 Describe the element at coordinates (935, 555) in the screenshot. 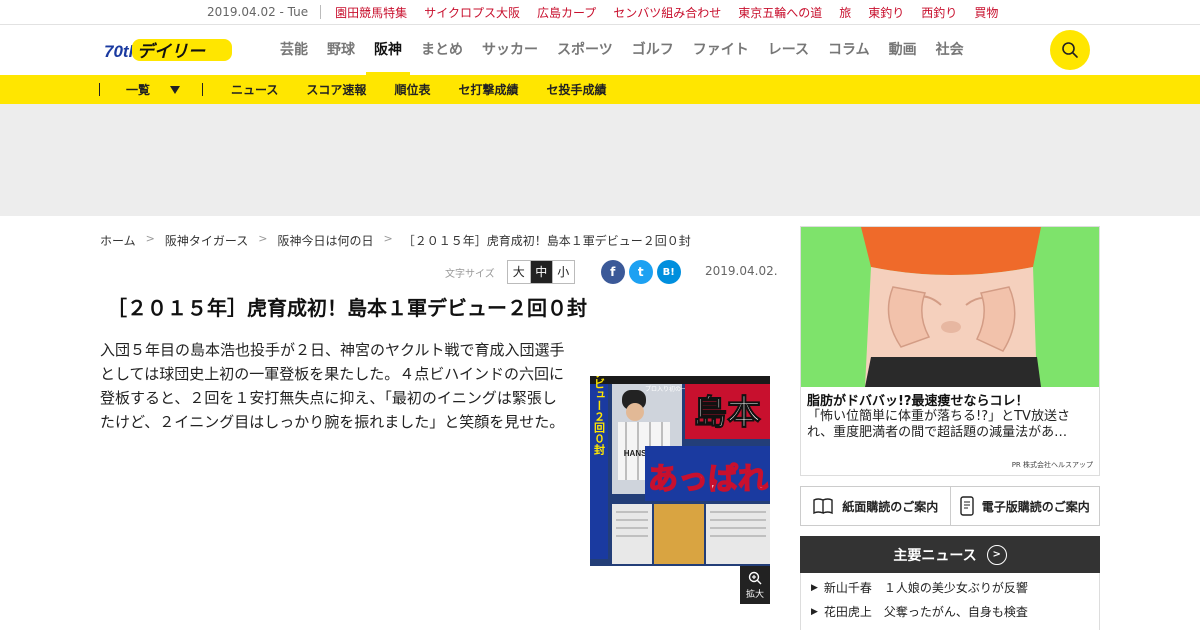

I see `major-news-title: 主要ニュース` at that location.